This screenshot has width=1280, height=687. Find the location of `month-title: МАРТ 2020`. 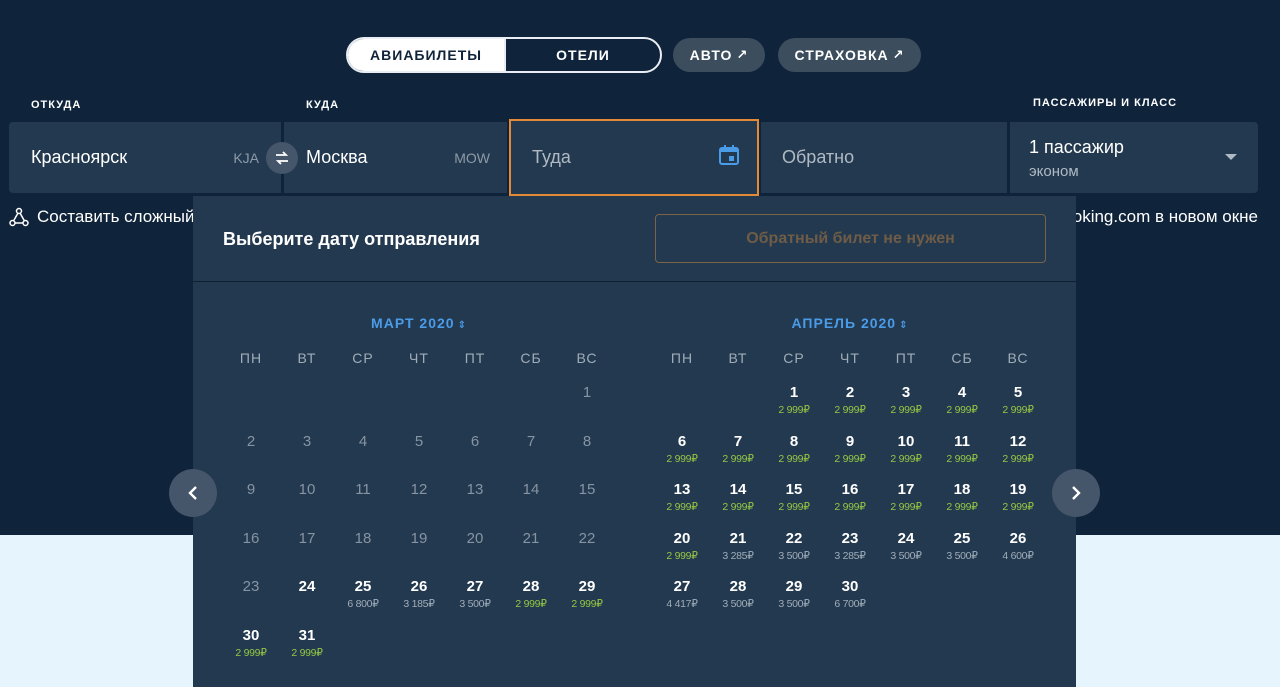

month-title: МАРТ 2020 is located at coordinates (413, 323).